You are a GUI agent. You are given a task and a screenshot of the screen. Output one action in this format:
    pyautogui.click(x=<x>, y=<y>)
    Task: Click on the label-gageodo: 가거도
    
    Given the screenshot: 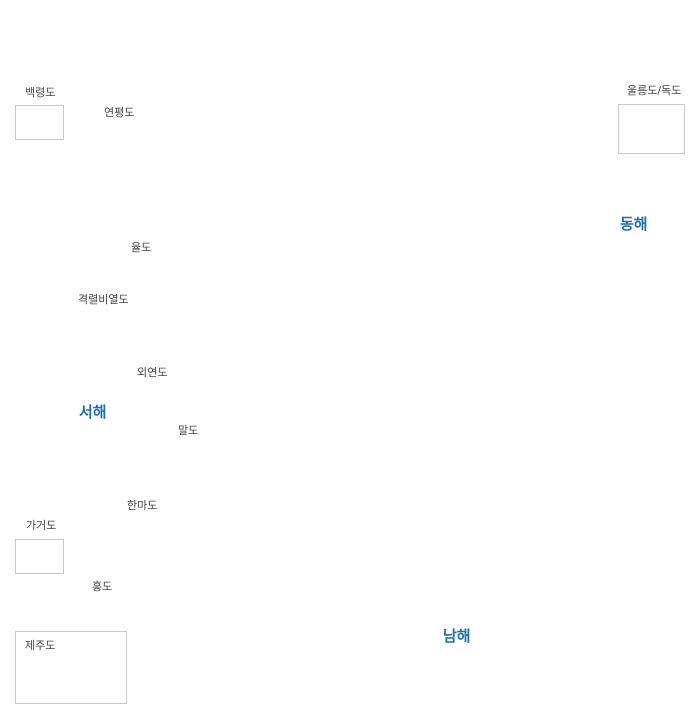 What is the action you would take?
    pyautogui.click(x=41, y=525)
    